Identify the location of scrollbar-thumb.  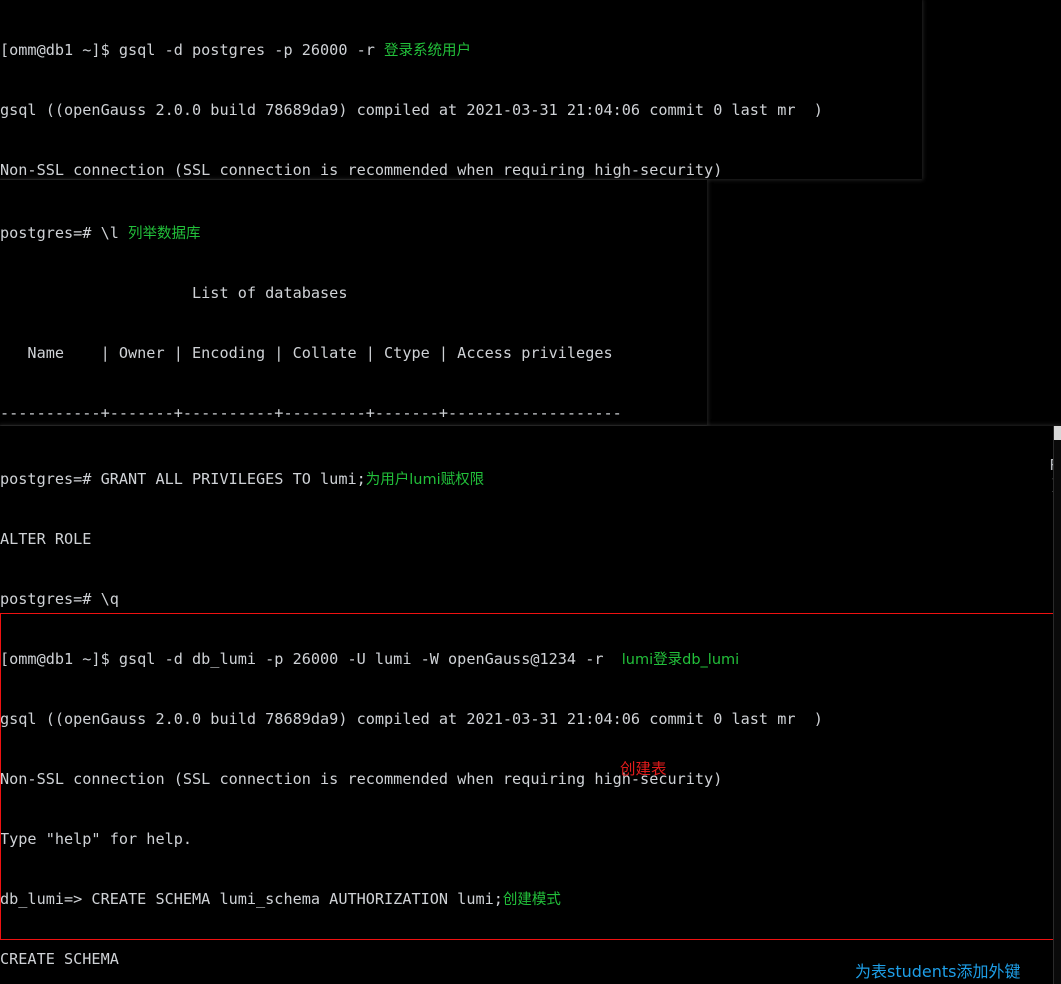
(1057, 433).